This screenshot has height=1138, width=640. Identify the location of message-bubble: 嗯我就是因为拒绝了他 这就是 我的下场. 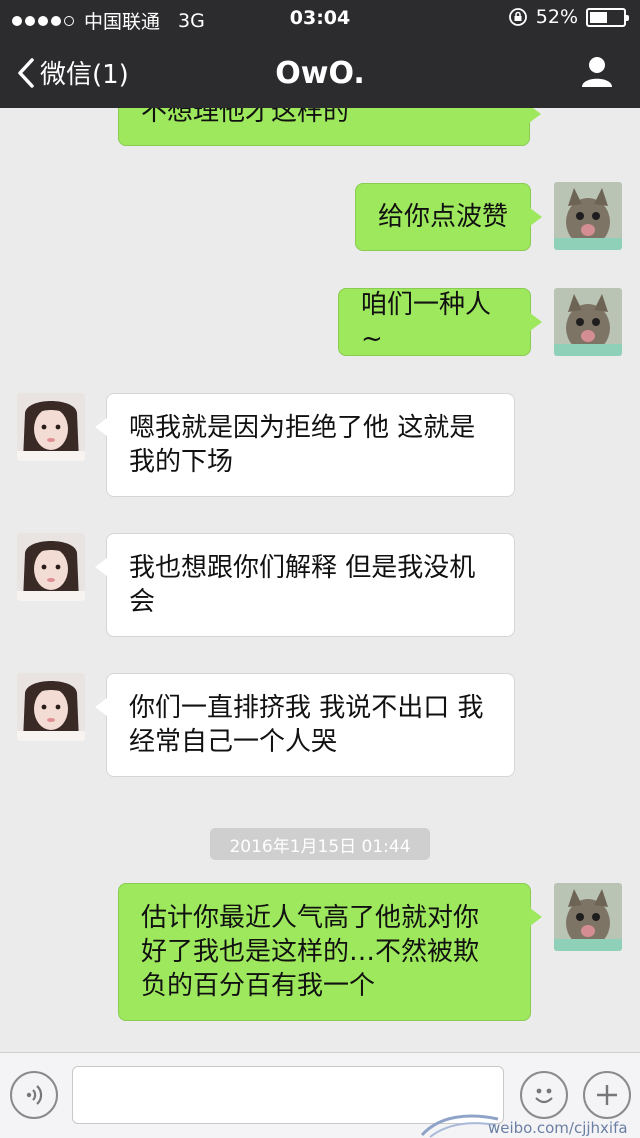
(305, 445).